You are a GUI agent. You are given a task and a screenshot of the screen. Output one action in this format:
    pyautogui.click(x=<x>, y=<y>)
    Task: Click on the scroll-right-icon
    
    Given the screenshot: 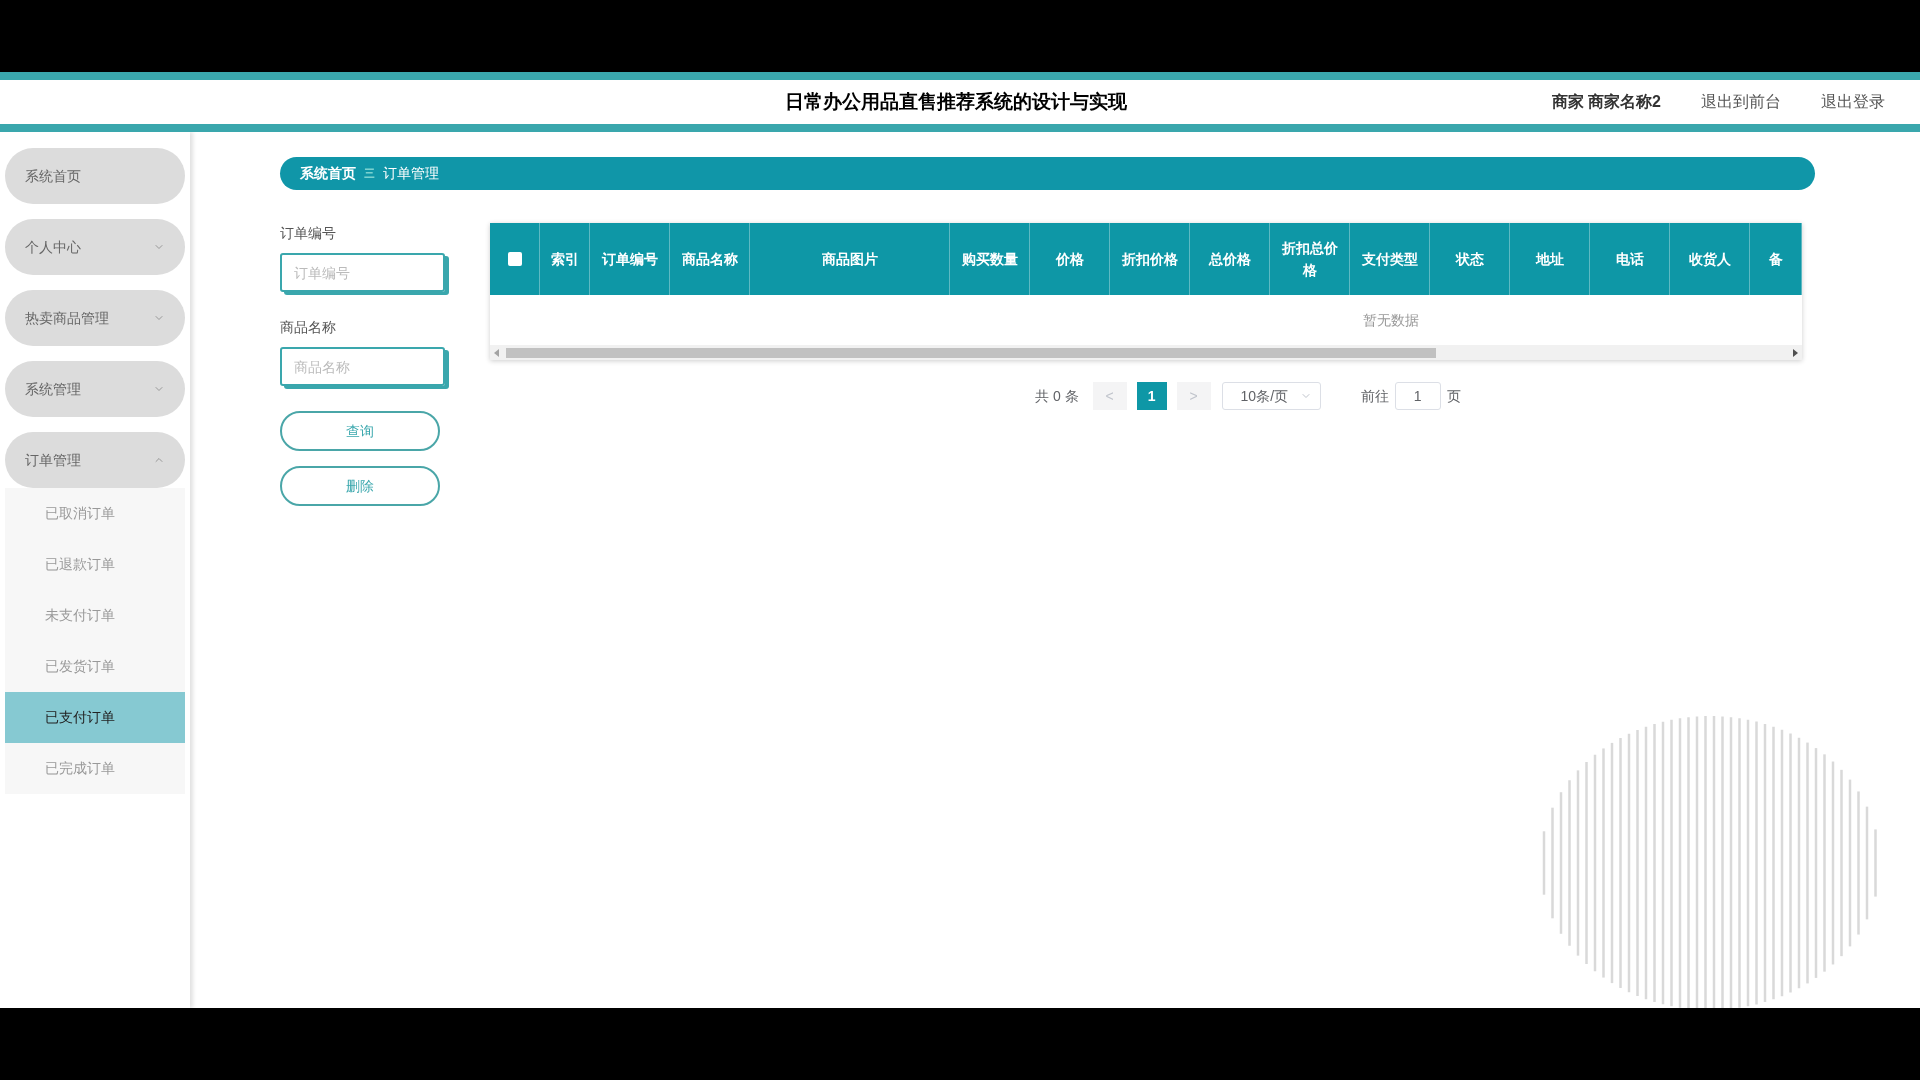 What is the action you would take?
    pyautogui.click(x=1795, y=352)
    